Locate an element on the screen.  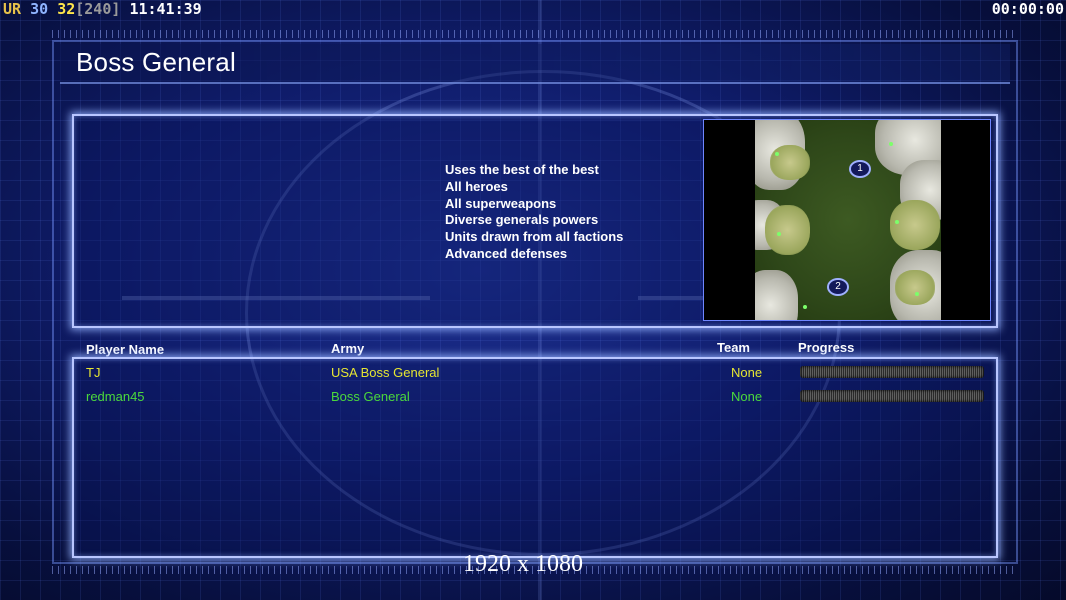
map-rock is located at coordinates (776, 295).